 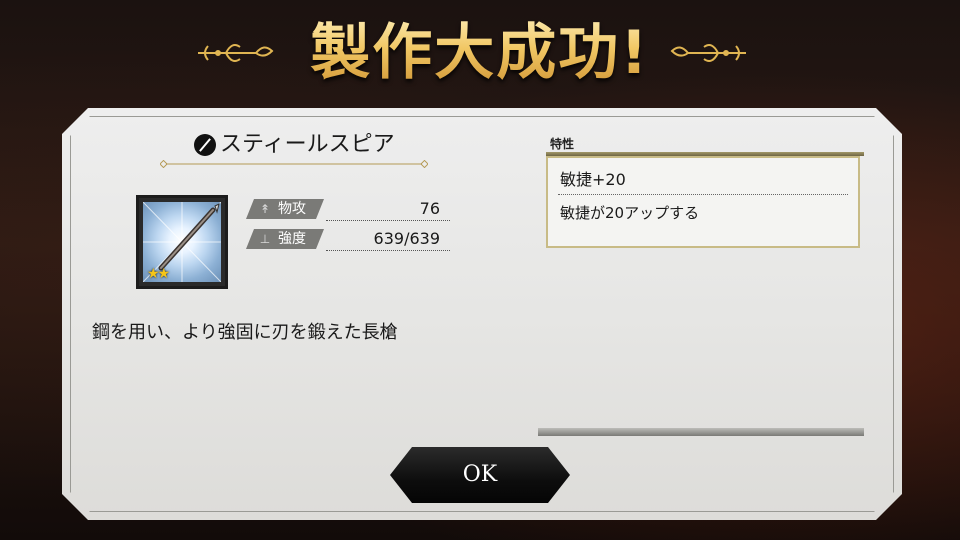 What do you see at coordinates (705, 200) in the screenshot?
I see `trait-box: 敏捷+20 敏捷が20アップする` at bounding box center [705, 200].